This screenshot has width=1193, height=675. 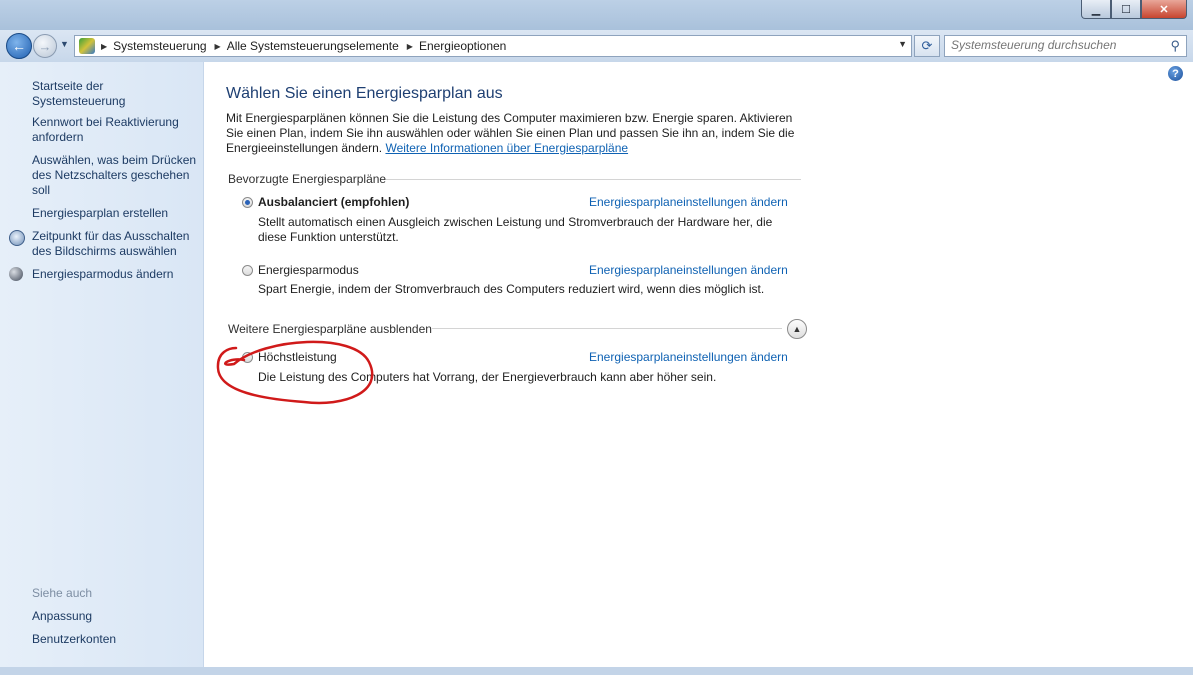 What do you see at coordinates (596, 671) in the screenshot?
I see `window-bottom-border` at bounding box center [596, 671].